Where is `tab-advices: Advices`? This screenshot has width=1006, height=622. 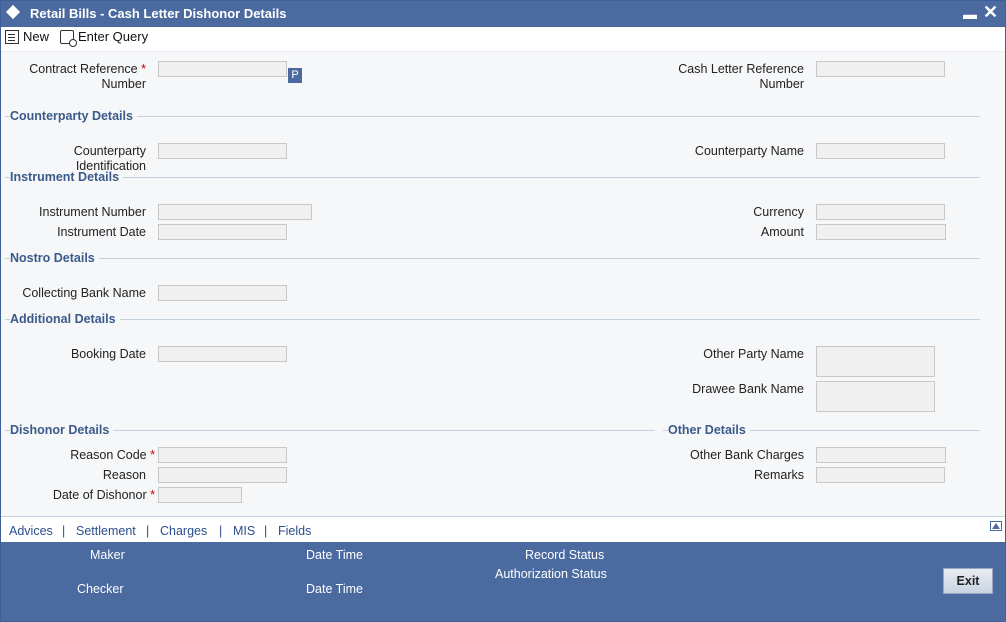 tab-advices: Advices is located at coordinates (31, 531).